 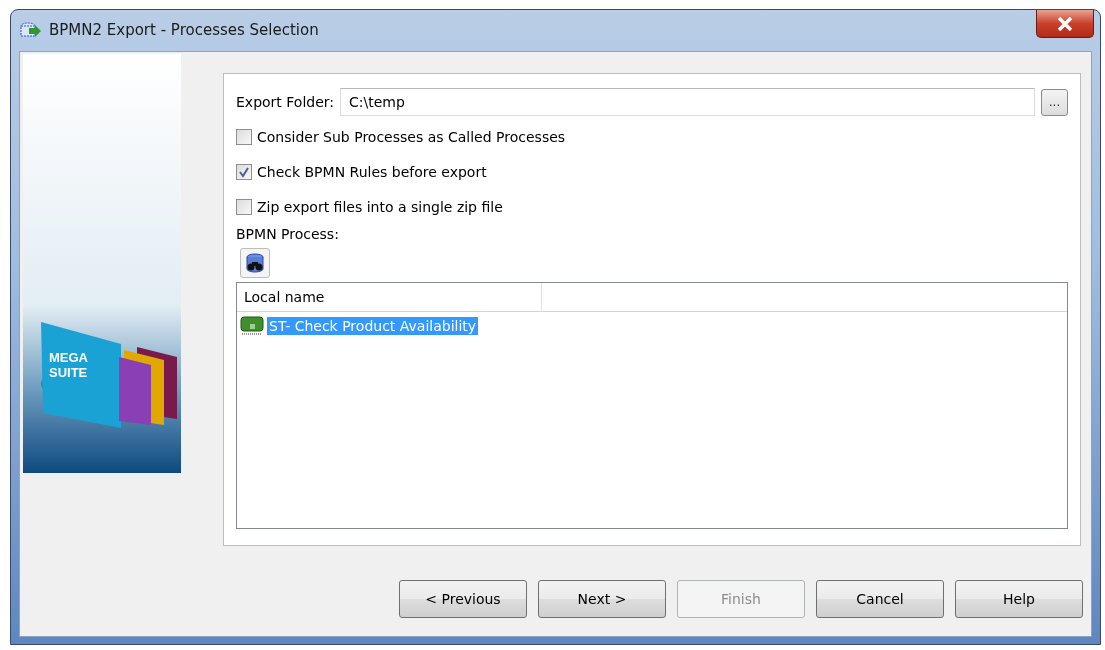 I want to click on window-title: BPMN2 Export - Processes Selection, so click(x=184, y=30).